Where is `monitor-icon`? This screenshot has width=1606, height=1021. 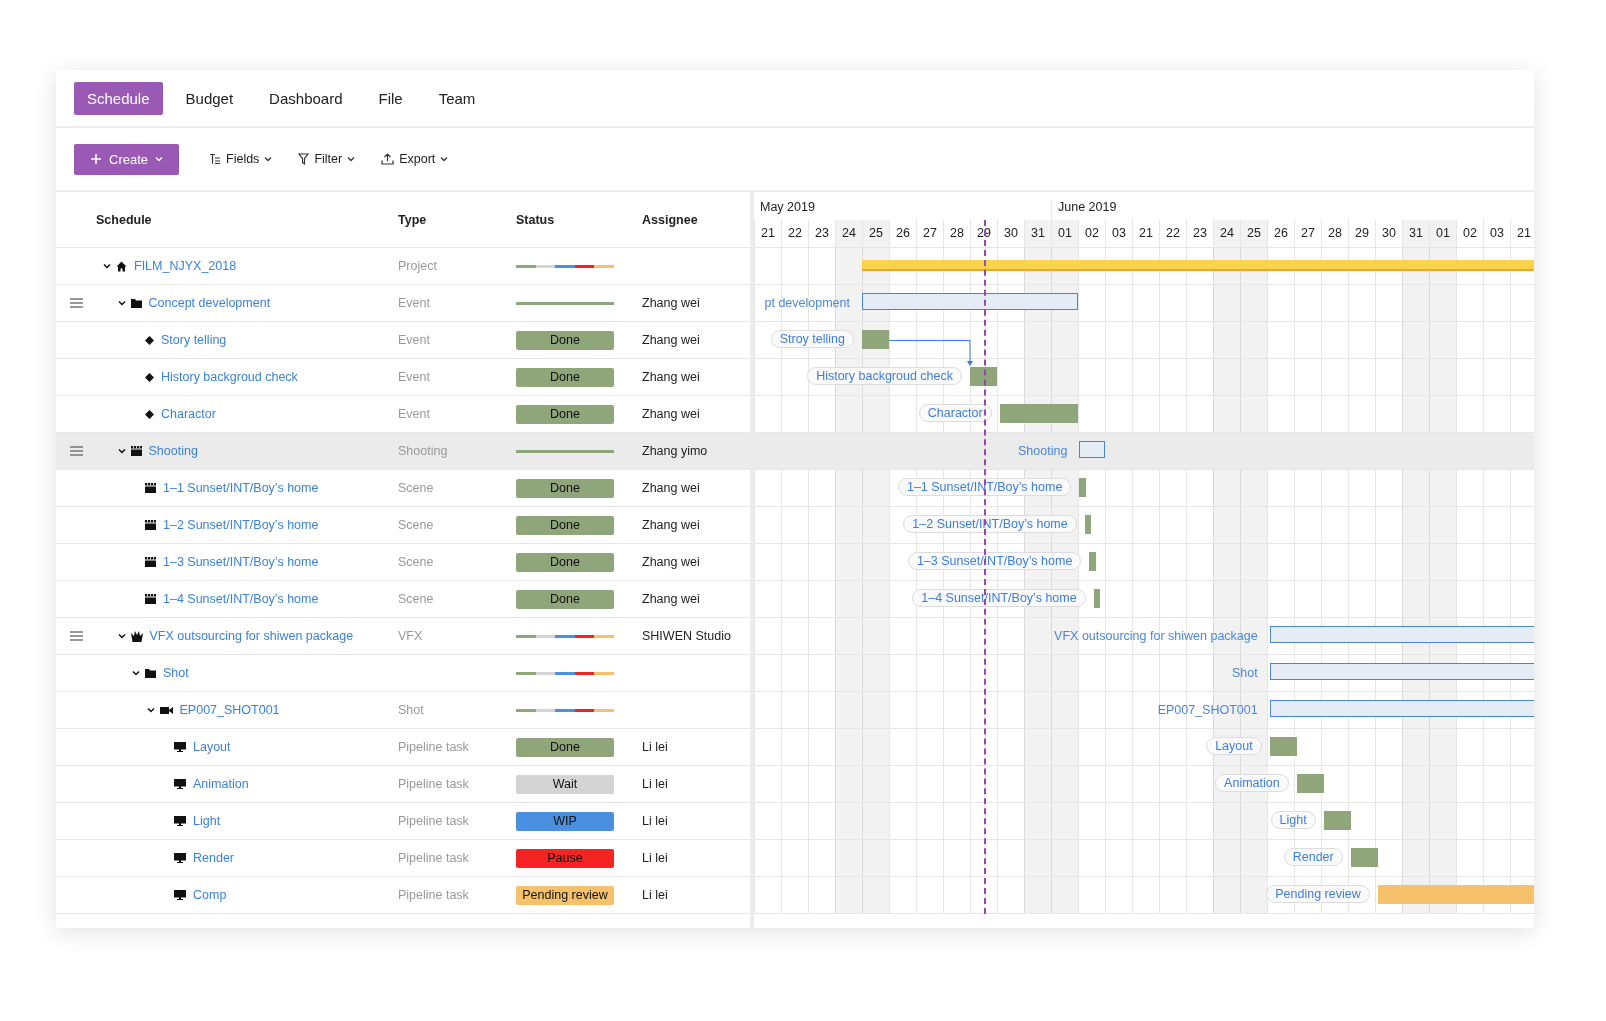 monitor-icon is located at coordinates (180, 821).